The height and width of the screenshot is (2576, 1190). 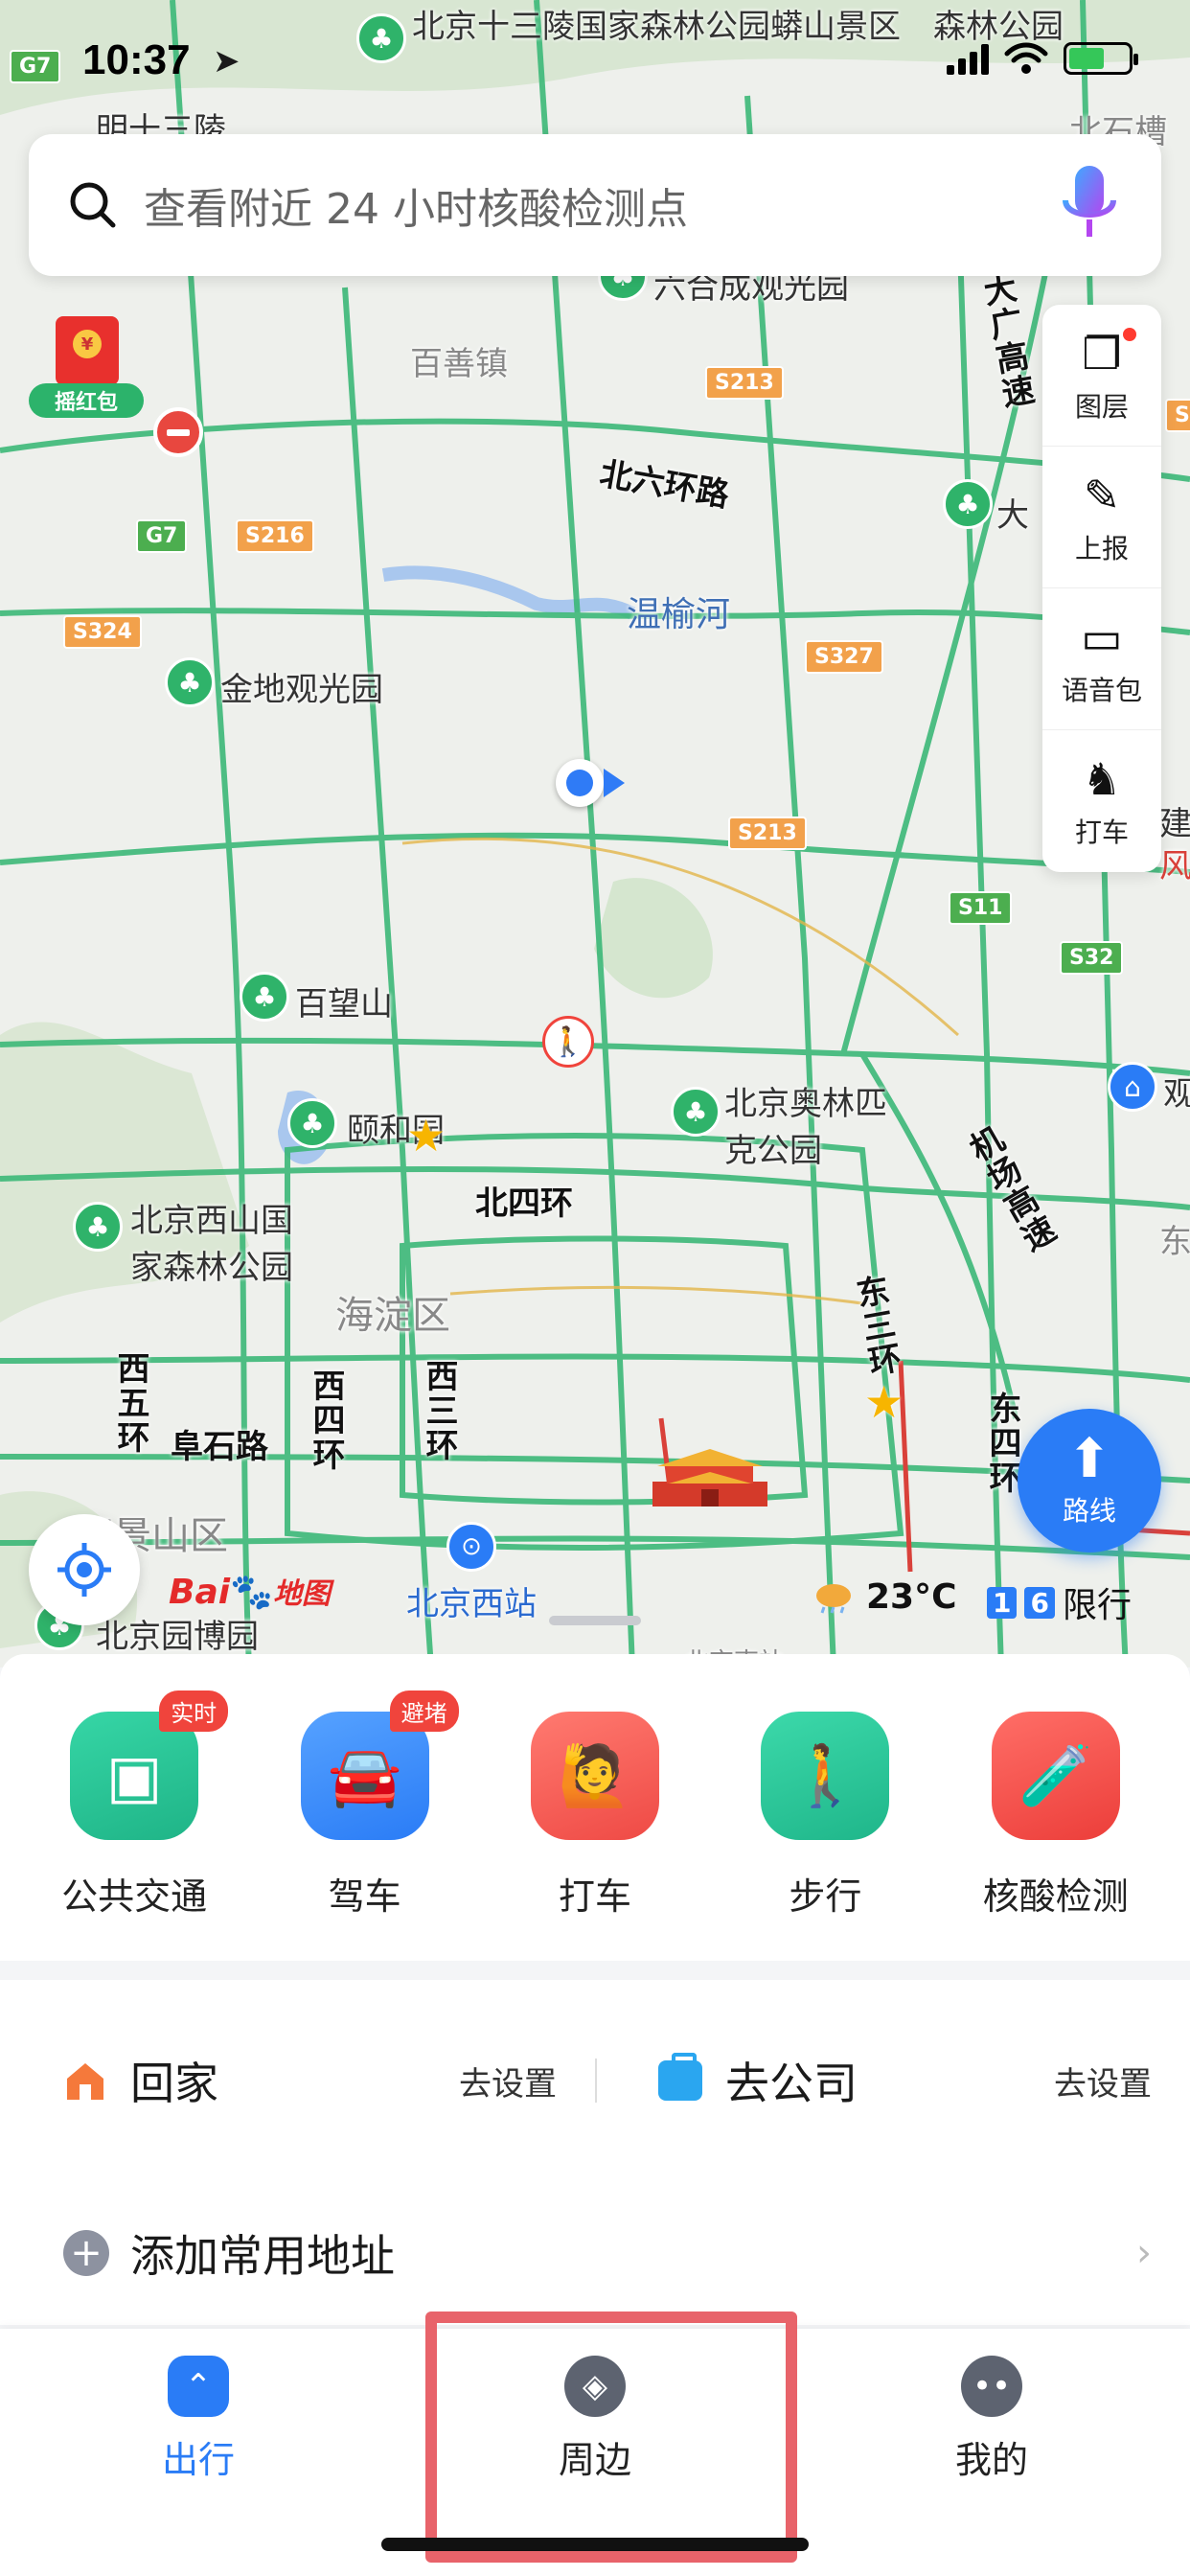 What do you see at coordinates (595, 1836) in the screenshot?
I see `quick-action-taxi: 🙋 打车` at bounding box center [595, 1836].